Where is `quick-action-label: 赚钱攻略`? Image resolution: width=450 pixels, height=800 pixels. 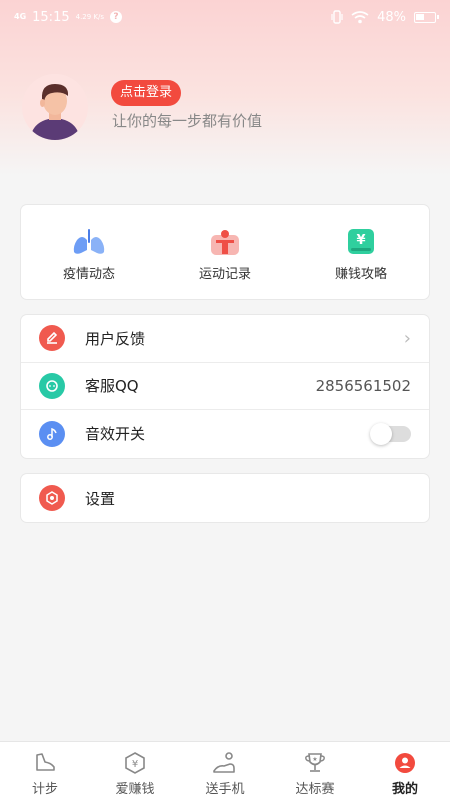
quick-action-label: 赚钱攻略 is located at coordinates (360, 274).